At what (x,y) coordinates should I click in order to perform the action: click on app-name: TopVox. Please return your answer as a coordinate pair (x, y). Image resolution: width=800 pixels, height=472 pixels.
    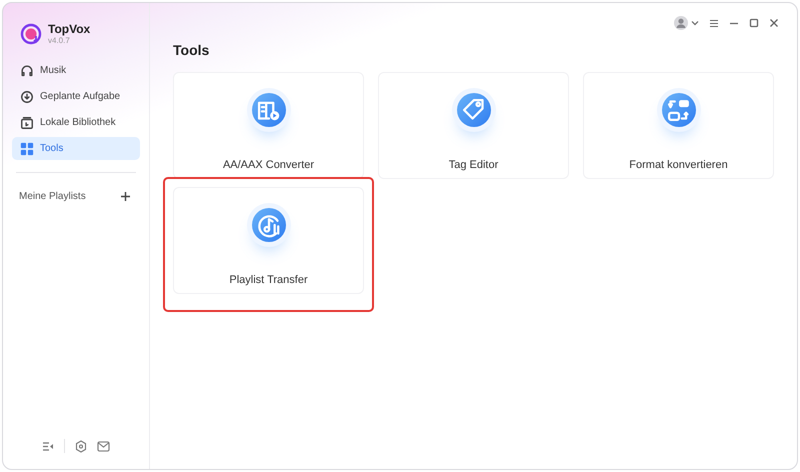
    Looking at the image, I should click on (69, 29).